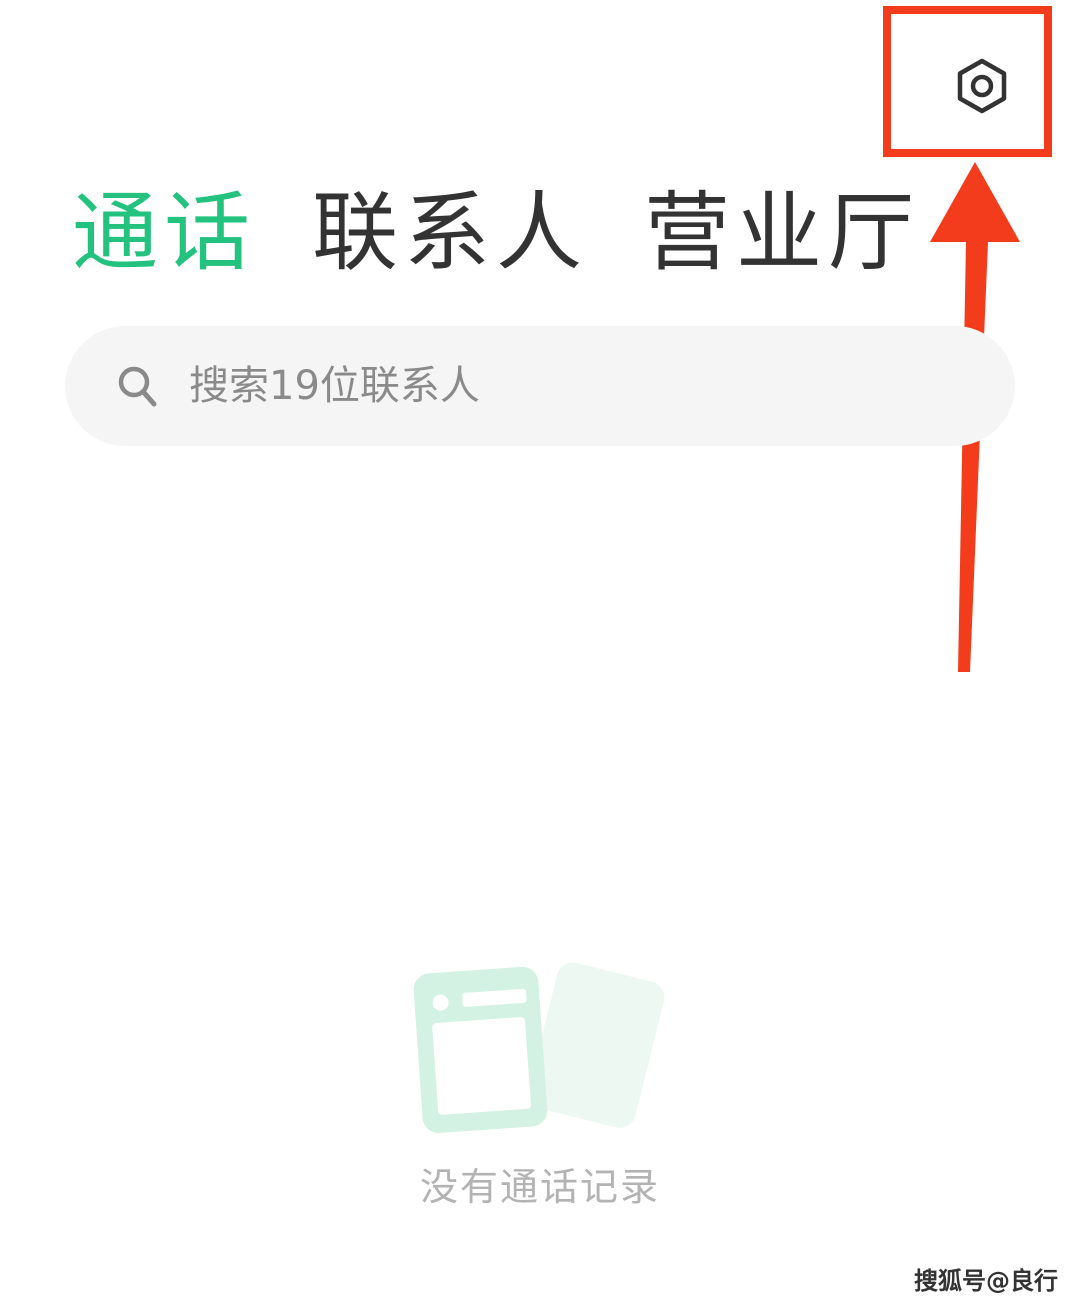 Image resolution: width=1080 pixels, height=1308 pixels. What do you see at coordinates (569, 386) in the screenshot?
I see `search-input` at bounding box center [569, 386].